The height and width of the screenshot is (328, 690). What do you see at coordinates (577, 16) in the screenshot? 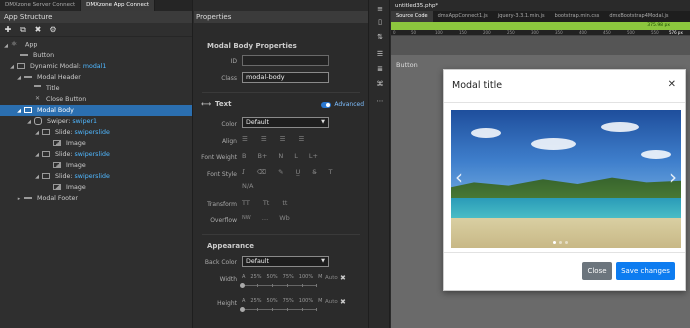
I see `file-tab: bootstrap.min.css` at bounding box center [577, 16].